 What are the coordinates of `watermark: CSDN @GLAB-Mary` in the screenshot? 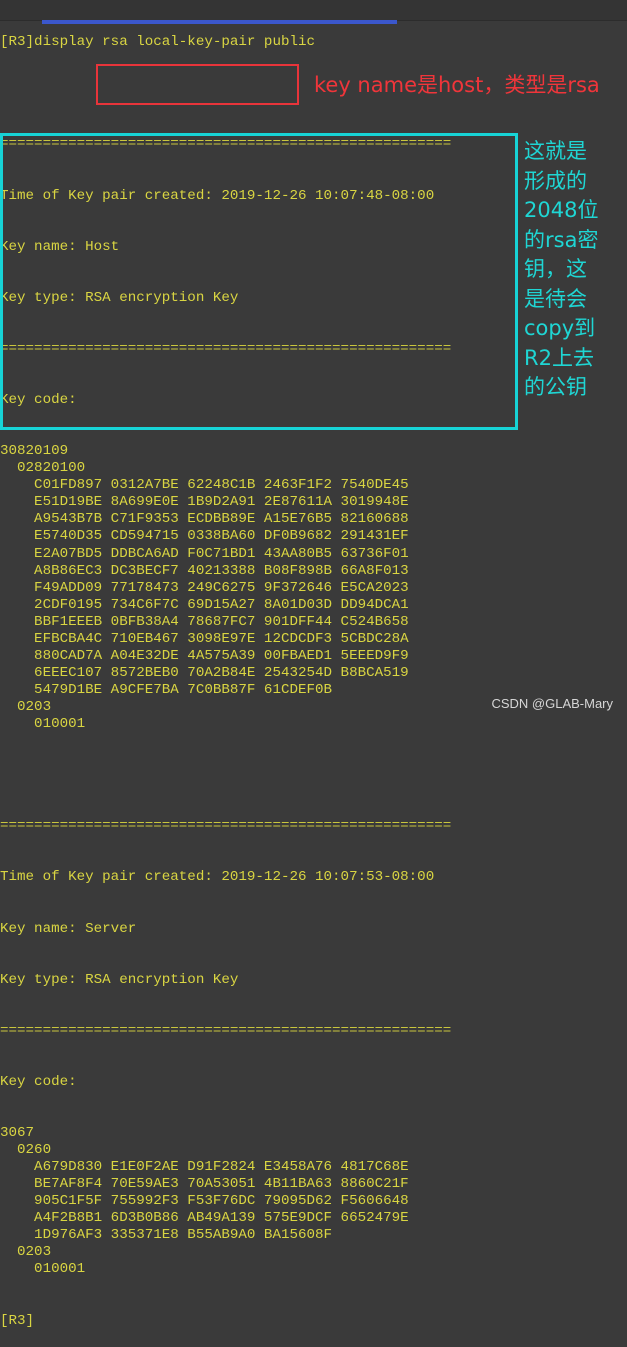 It's located at (552, 703).